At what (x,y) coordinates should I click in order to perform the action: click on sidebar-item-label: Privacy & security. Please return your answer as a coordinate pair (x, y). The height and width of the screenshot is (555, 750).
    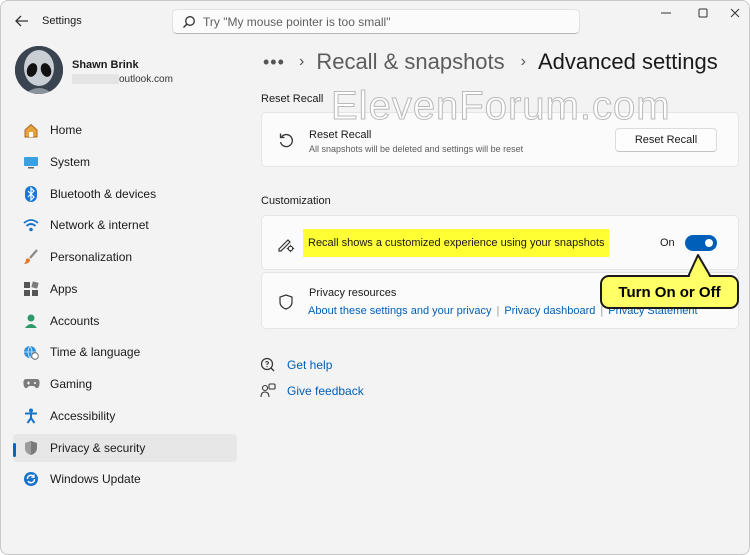
    Looking at the image, I should click on (98, 448).